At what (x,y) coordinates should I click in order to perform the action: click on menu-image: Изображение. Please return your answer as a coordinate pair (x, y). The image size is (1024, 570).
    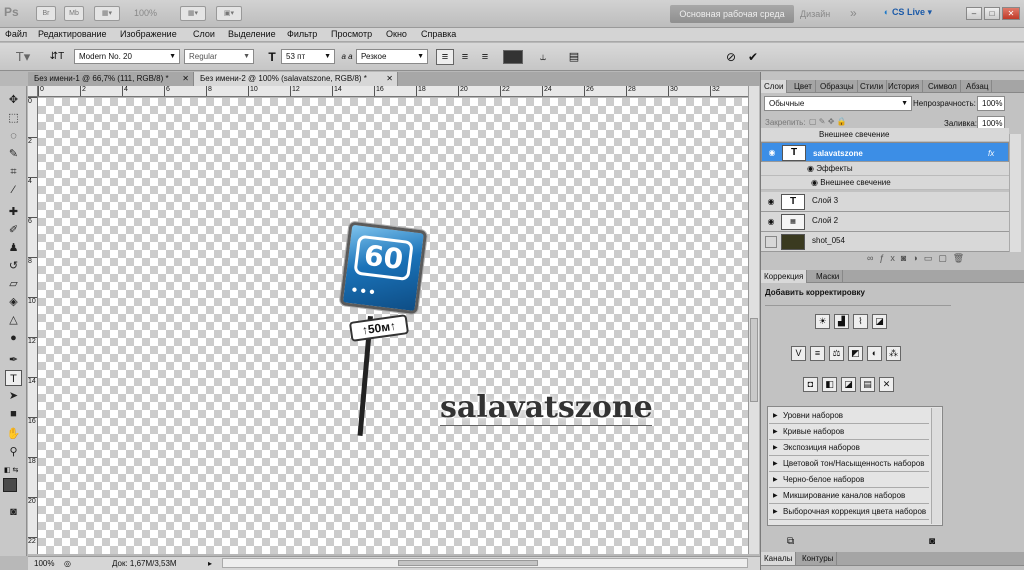
    Looking at the image, I should click on (148, 34).